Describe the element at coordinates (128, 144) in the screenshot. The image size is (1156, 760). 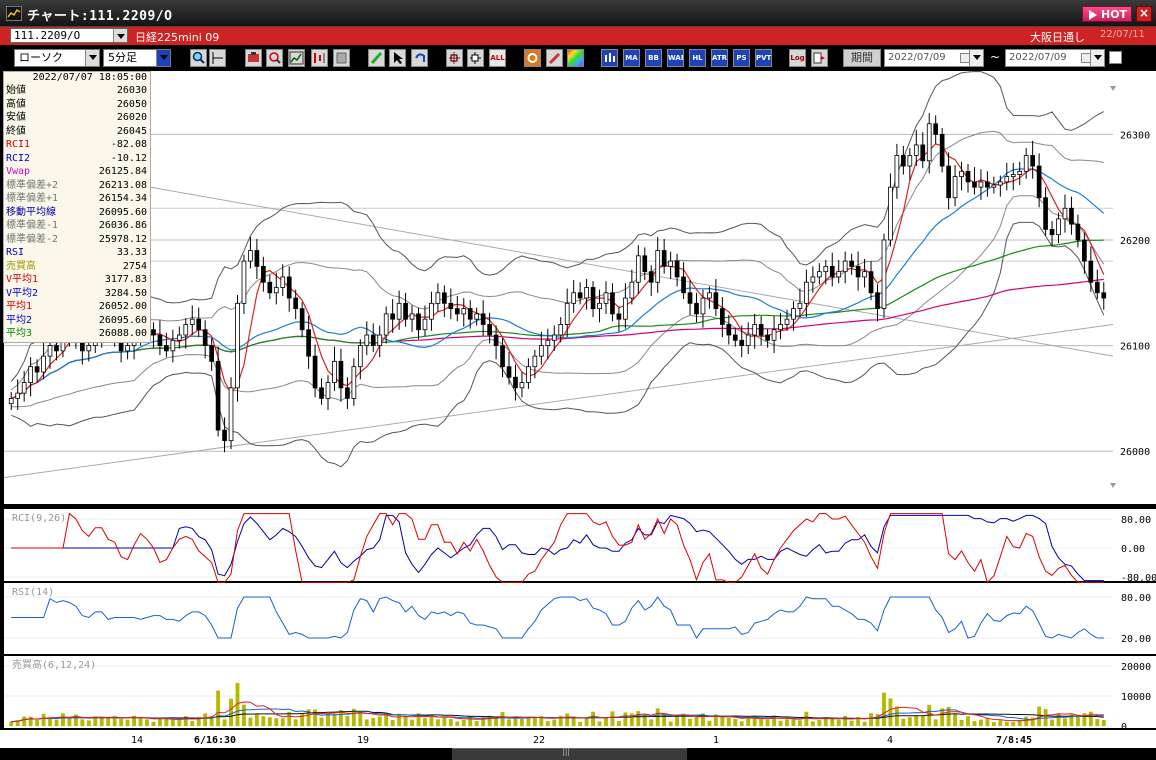
I see `data-window-value: -82.08` at that location.